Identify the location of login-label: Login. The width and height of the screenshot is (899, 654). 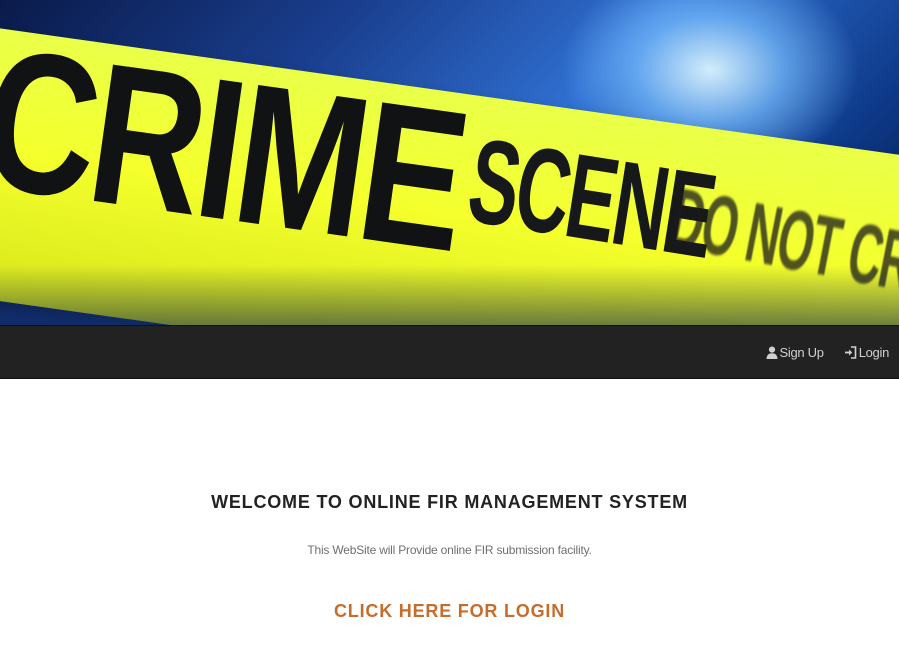
(874, 352).